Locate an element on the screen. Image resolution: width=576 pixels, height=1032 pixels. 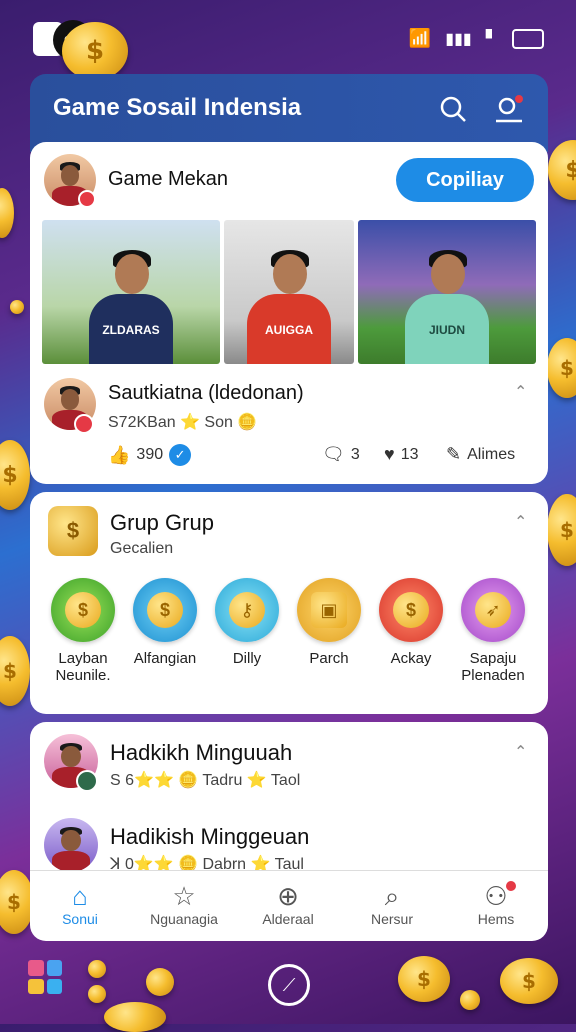
nav-item-star: ☆ Nguanagia is located at coordinates (184, 904).